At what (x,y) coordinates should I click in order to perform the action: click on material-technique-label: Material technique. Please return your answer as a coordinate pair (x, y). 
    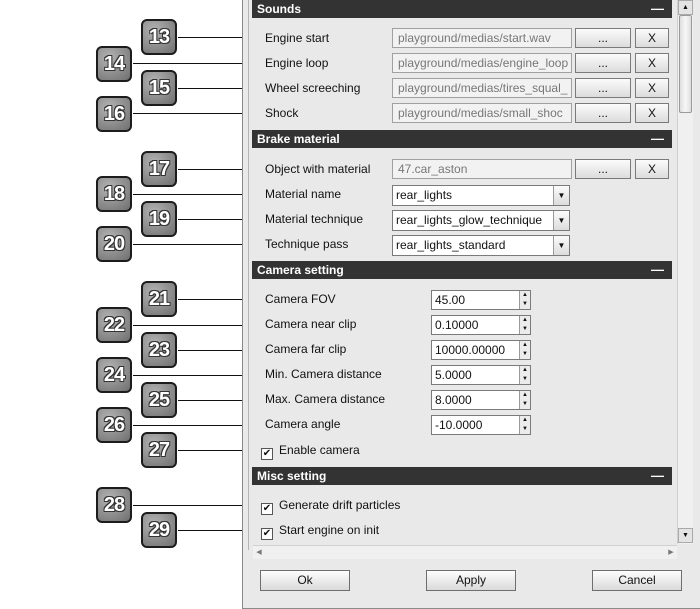
    Looking at the image, I should click on (314, 219).